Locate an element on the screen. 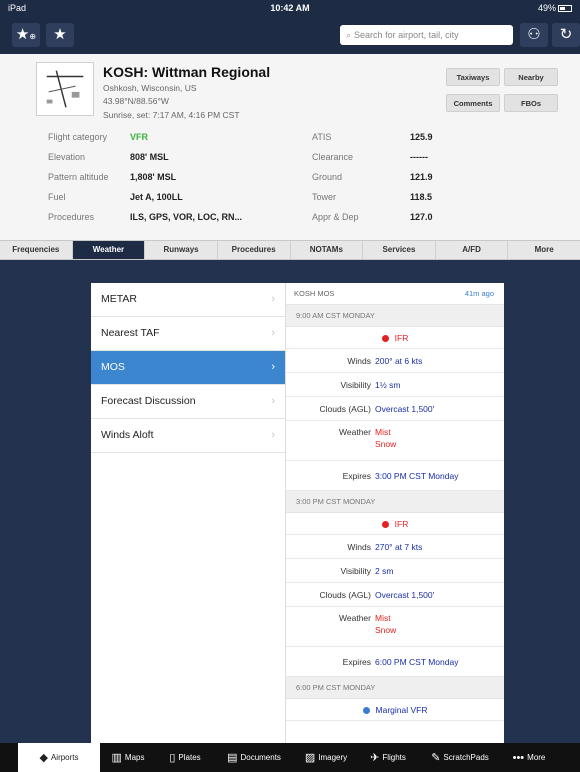 The image size is (580, 772). more-dots-icon: ••• is located at coordinates (518, 758).